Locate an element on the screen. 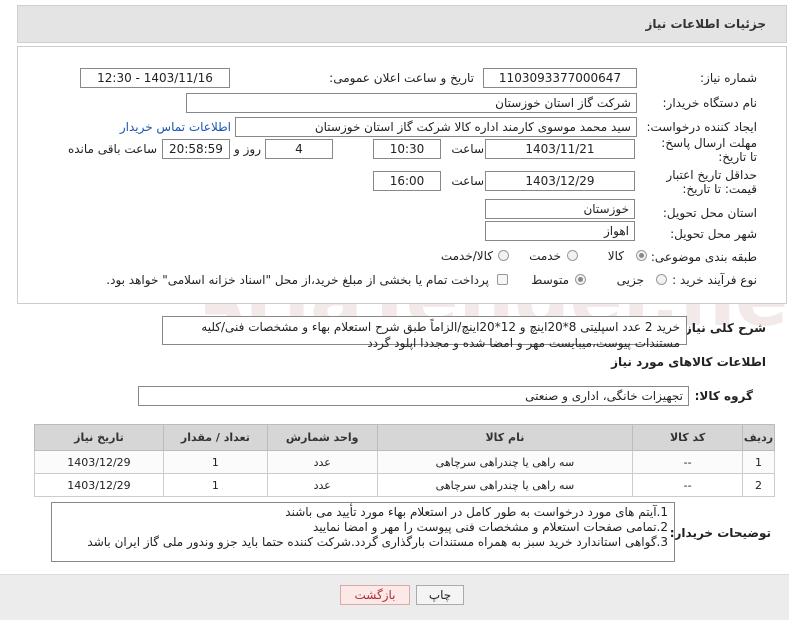 Image resolution: width=789 pixels, height=620 pixels. process-radio-minor is located at coordinates (661, 279).